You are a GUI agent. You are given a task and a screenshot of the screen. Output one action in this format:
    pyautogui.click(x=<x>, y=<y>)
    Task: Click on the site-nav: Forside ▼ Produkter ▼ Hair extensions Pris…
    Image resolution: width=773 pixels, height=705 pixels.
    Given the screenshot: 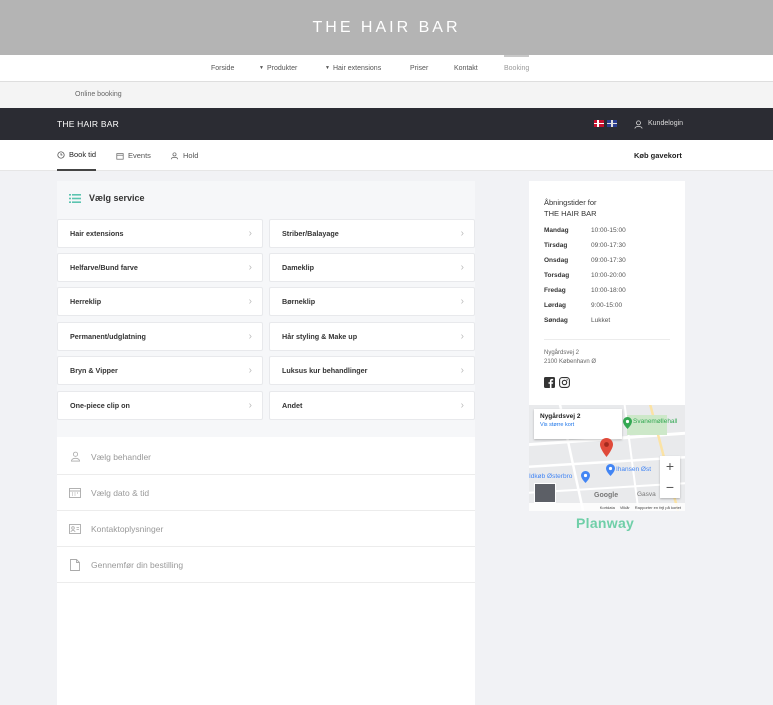 What is the action you would take?
    pyautogui.click(x=386, y=68)
    